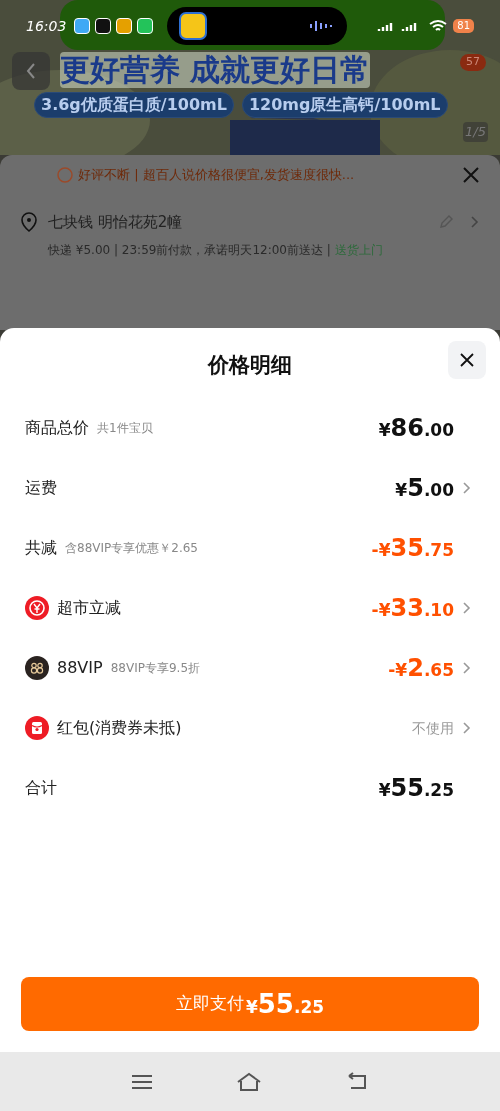  Describe the element at coordinates (249, 1081) in the screenshot. I see `home-icon` at that location.